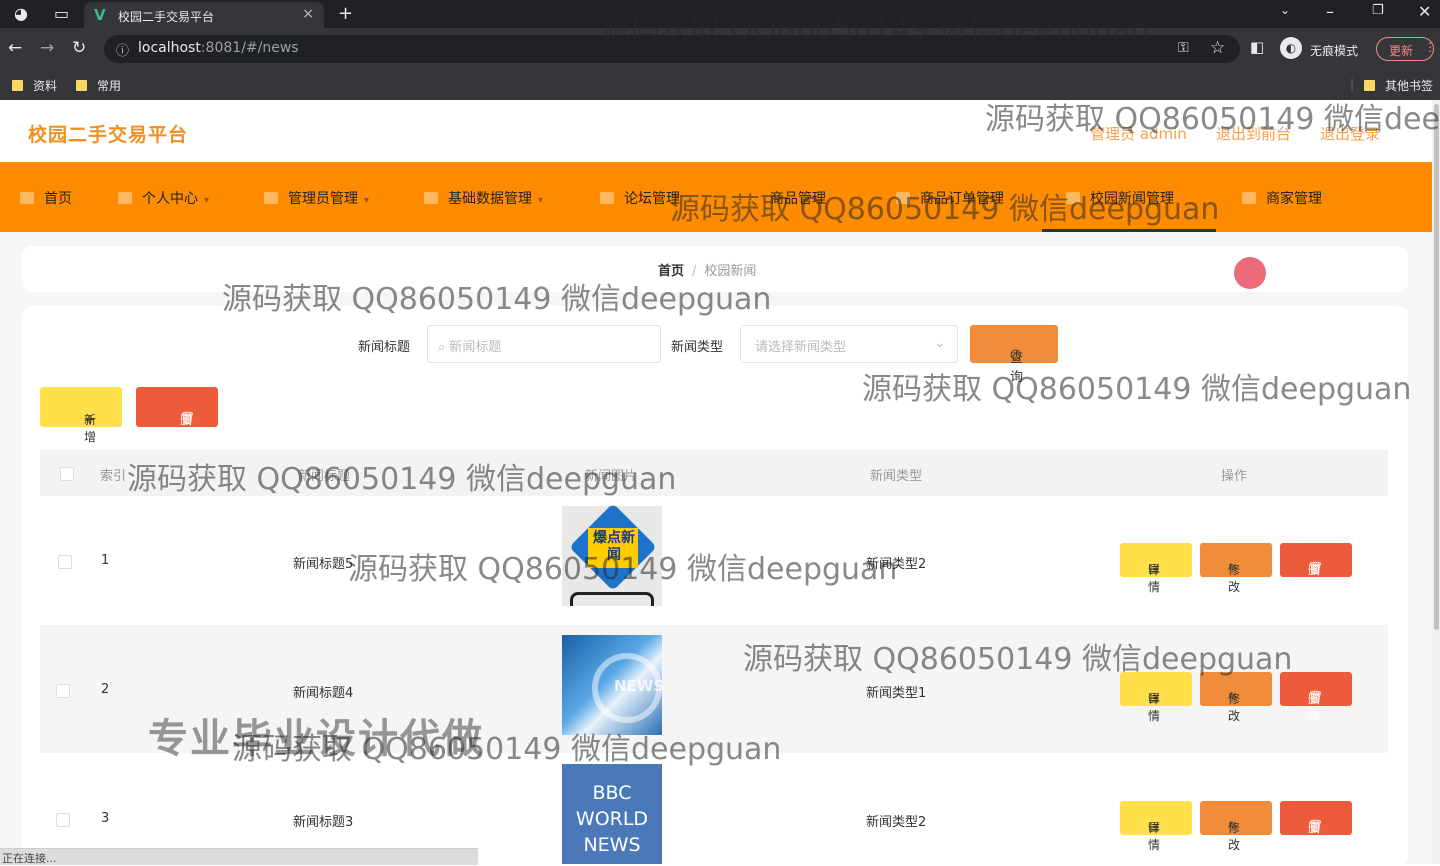  Describe the element at coordinates (98, 85) in the screenshot. I see `bookmark-folder-2: 常用` at that location.